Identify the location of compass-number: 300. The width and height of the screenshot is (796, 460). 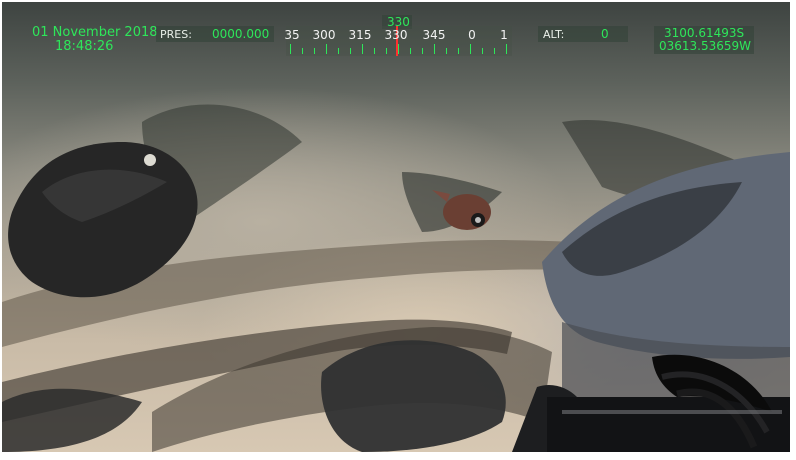
(324, 35).